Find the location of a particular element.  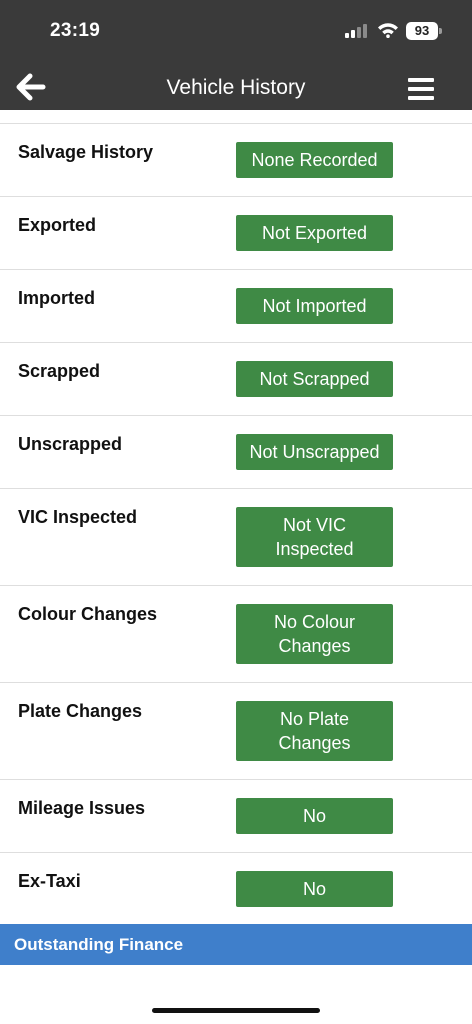

list-item-unscrapped: Unscrapped Not Unscrapped is located at coordinates (236, 452).